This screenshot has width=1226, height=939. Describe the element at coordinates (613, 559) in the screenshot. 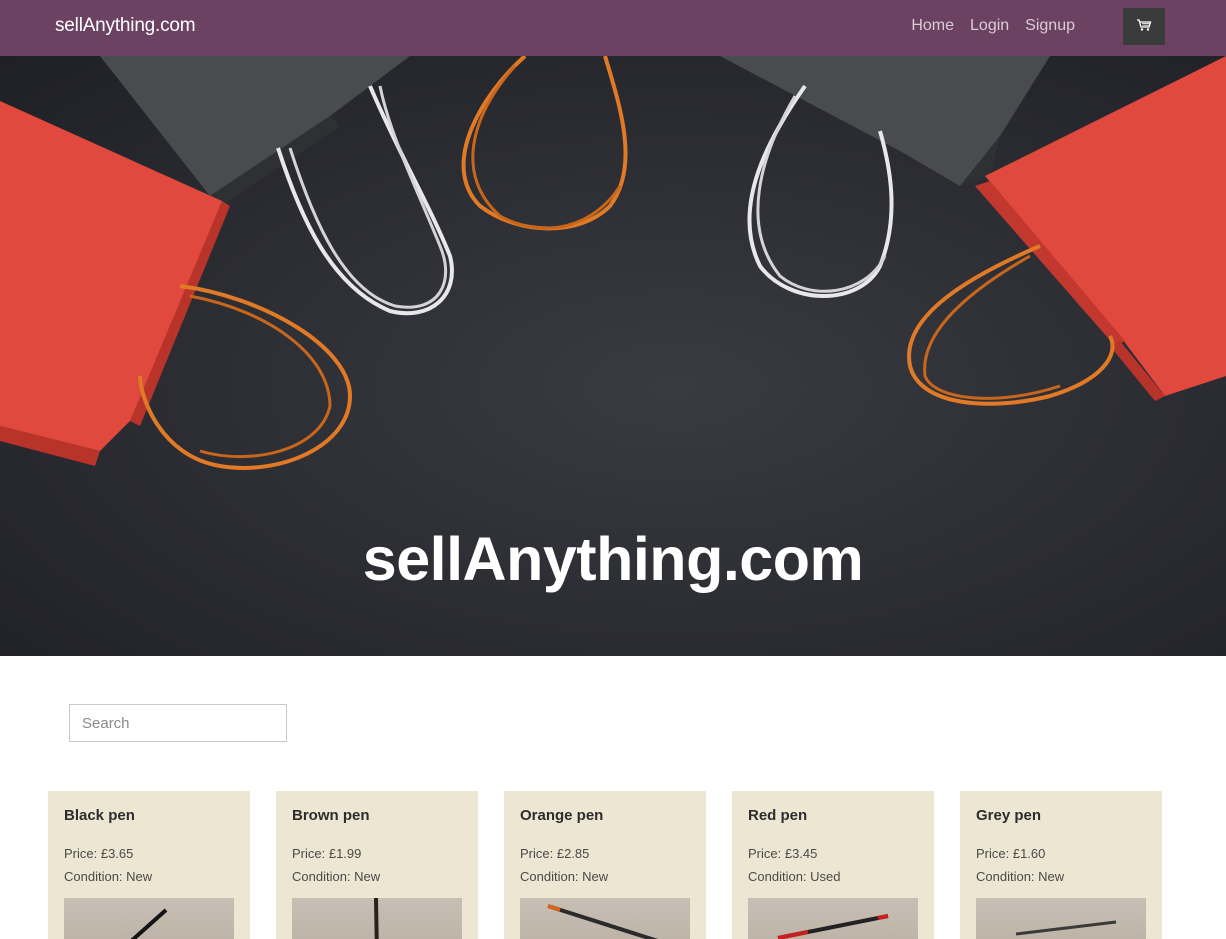

I see `hero-title: sellAnything.com` at that location.